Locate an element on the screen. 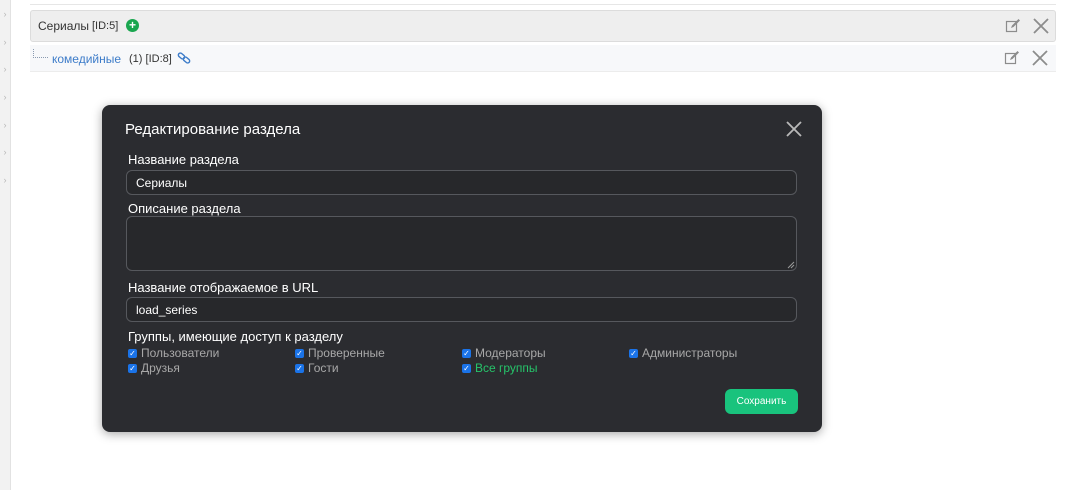  section-name-input is located at coordinates (461, 182).